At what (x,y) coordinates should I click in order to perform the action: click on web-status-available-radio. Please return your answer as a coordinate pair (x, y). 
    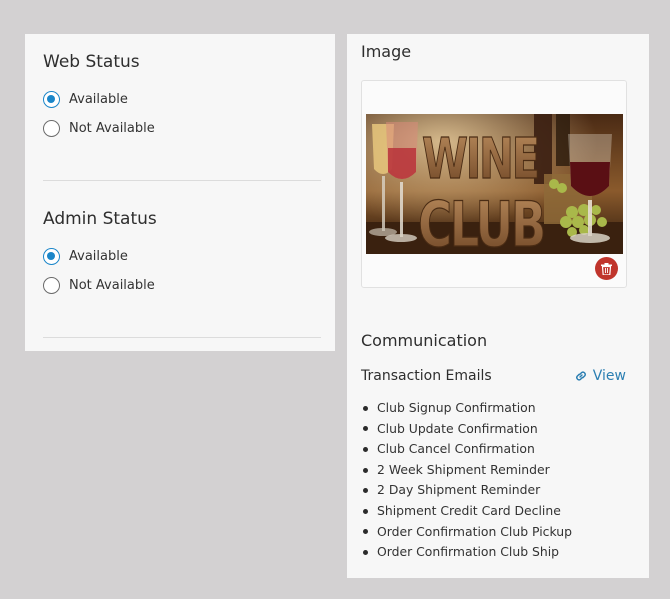
    Looking at the image, I should click on (51, 99).